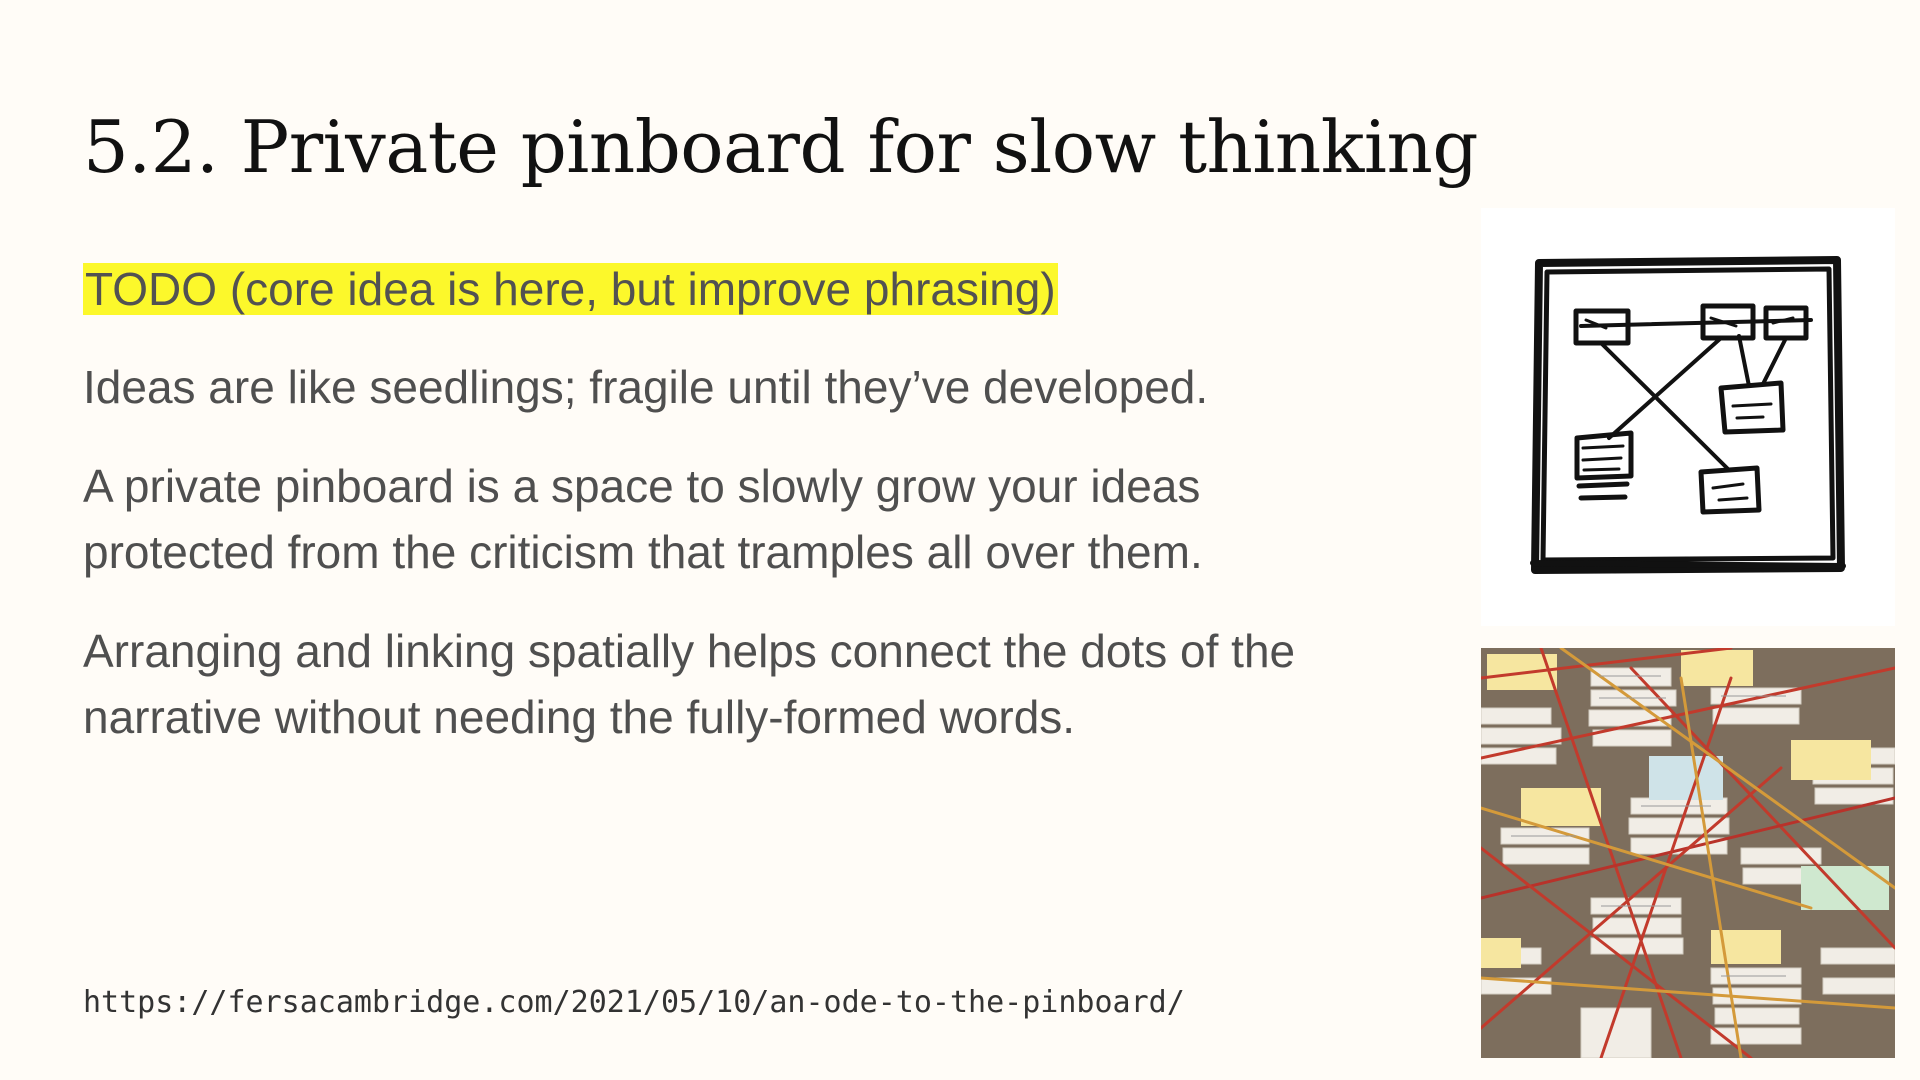 Image resolution: width=1920 pixels, height=1080 pixels. Describe the element at coordinates (780, 147) in the screenshot. I see `slide-title: 5.2. Private pinboard for slow thinking` at that location.